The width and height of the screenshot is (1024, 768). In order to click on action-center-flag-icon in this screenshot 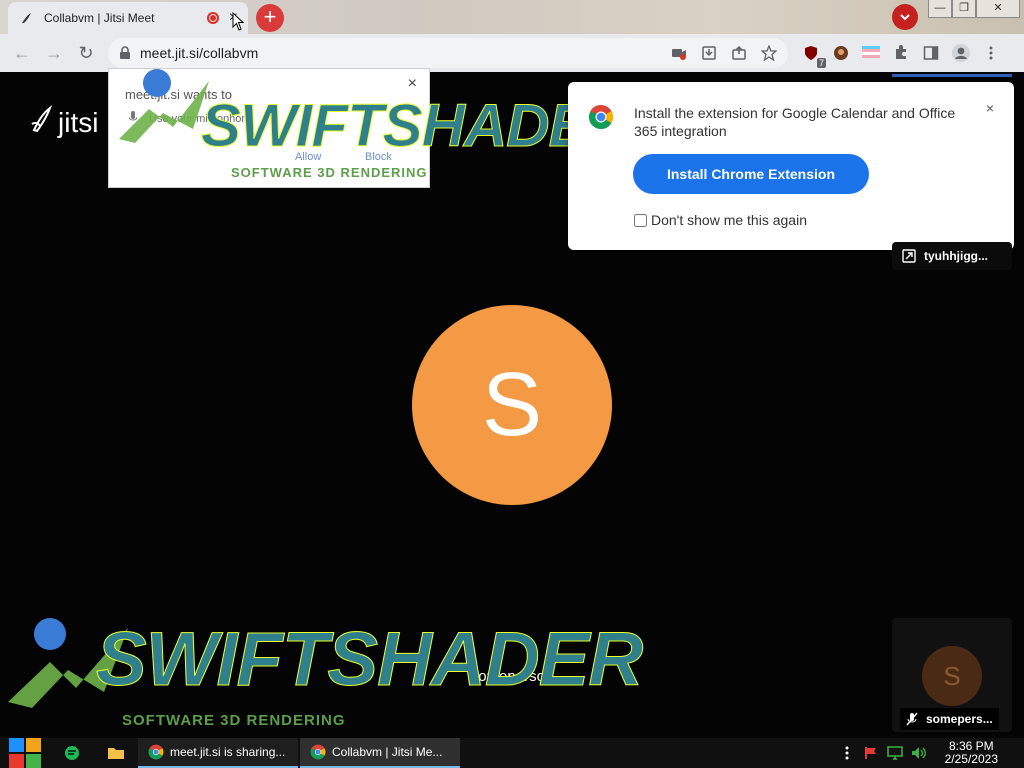, I will do `click(871, 753)`.